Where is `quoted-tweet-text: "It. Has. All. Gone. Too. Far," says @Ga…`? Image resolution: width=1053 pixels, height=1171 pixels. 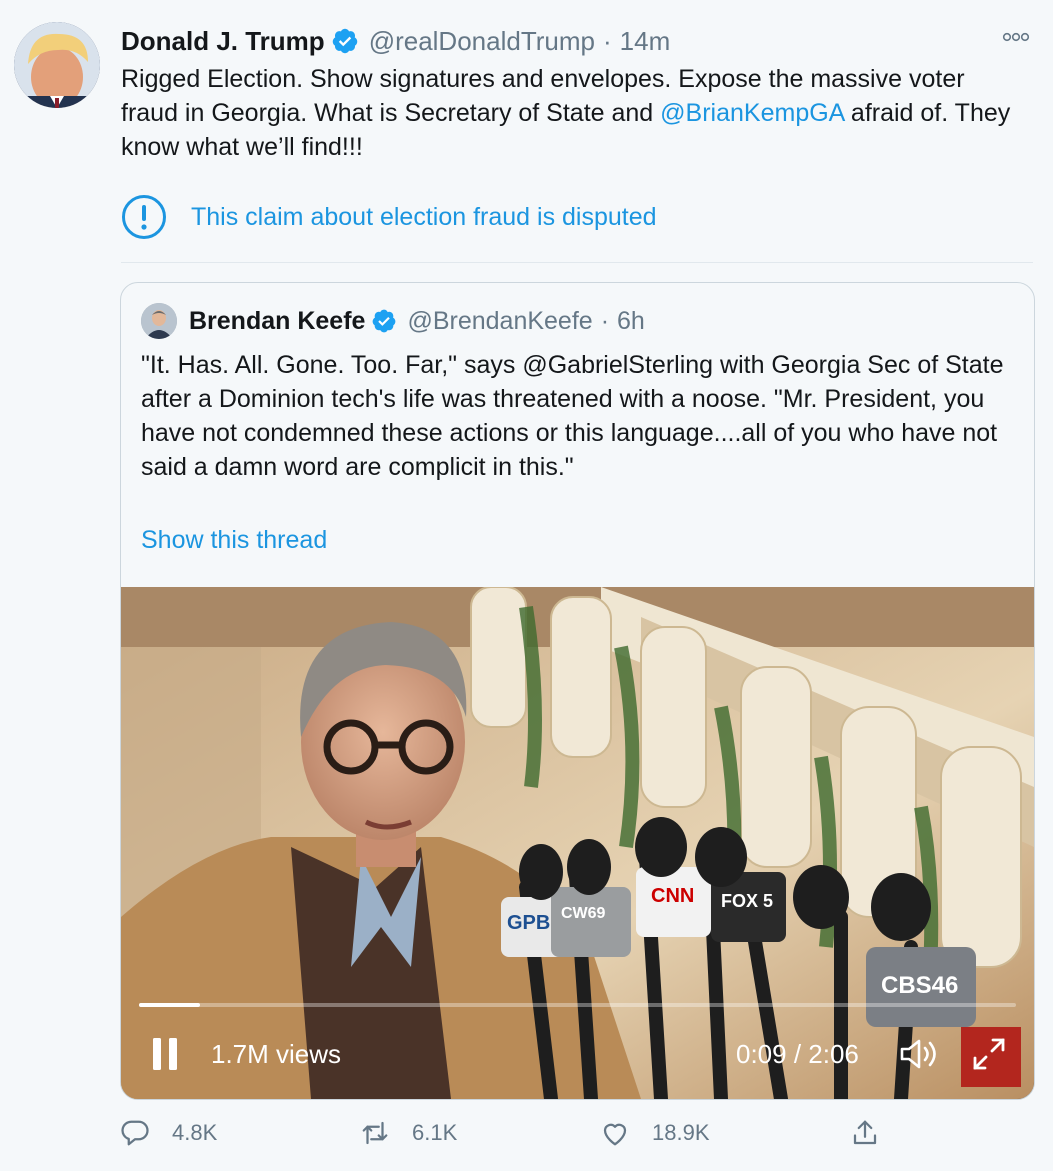
quoted-tweet-text: "It. Has. All. Gone. Too. Far," says @Ga… is located at coordinates (572, 416).